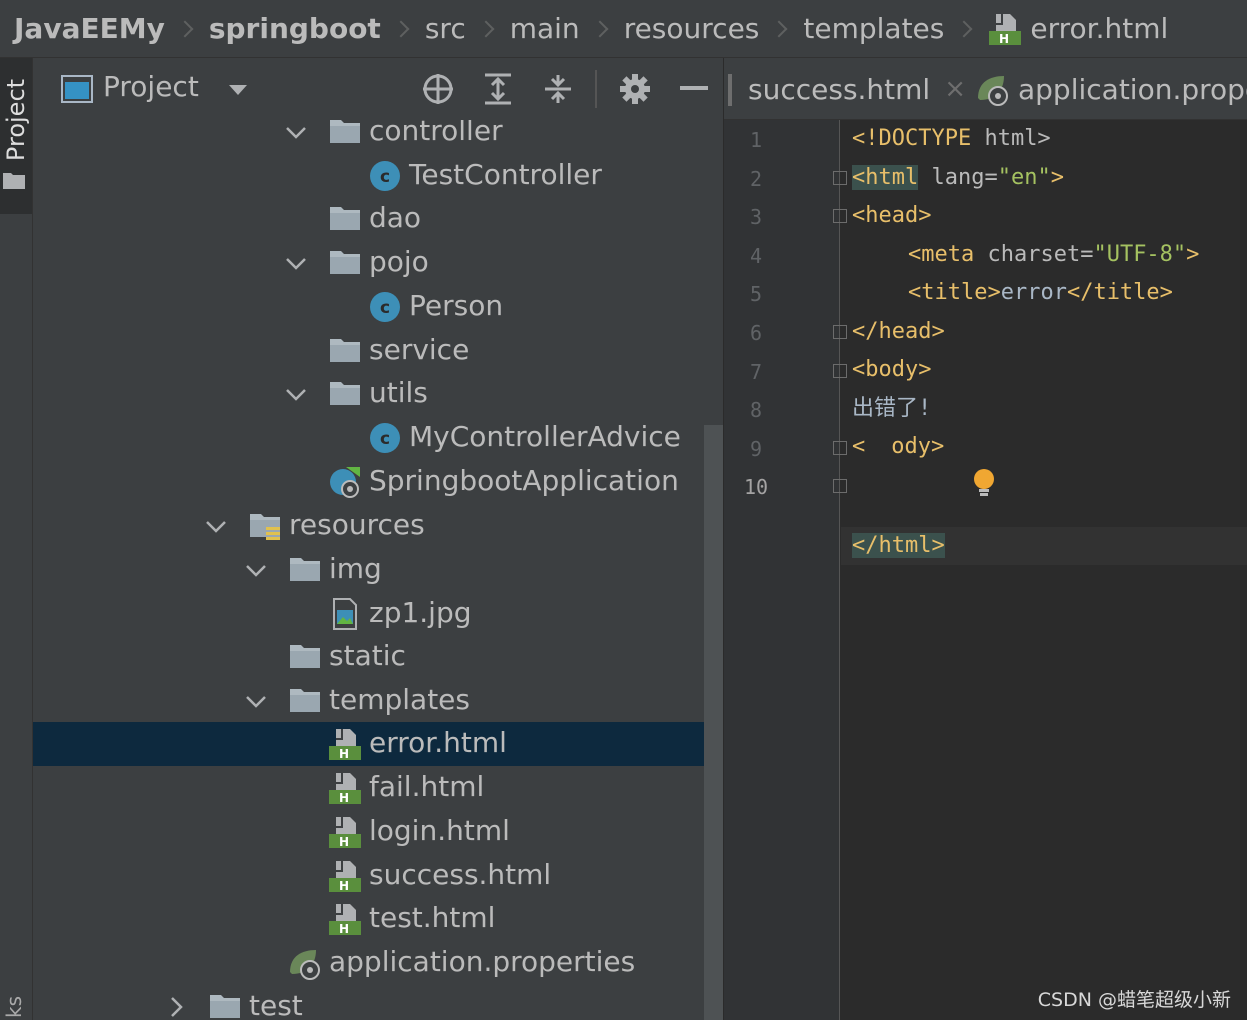 This screenshot has height=1020, width=1247. What do you see at coordinates (873, 28) in the screenshot?
I see `breadcrumb-item: templates` at bounding box center [873, 28].